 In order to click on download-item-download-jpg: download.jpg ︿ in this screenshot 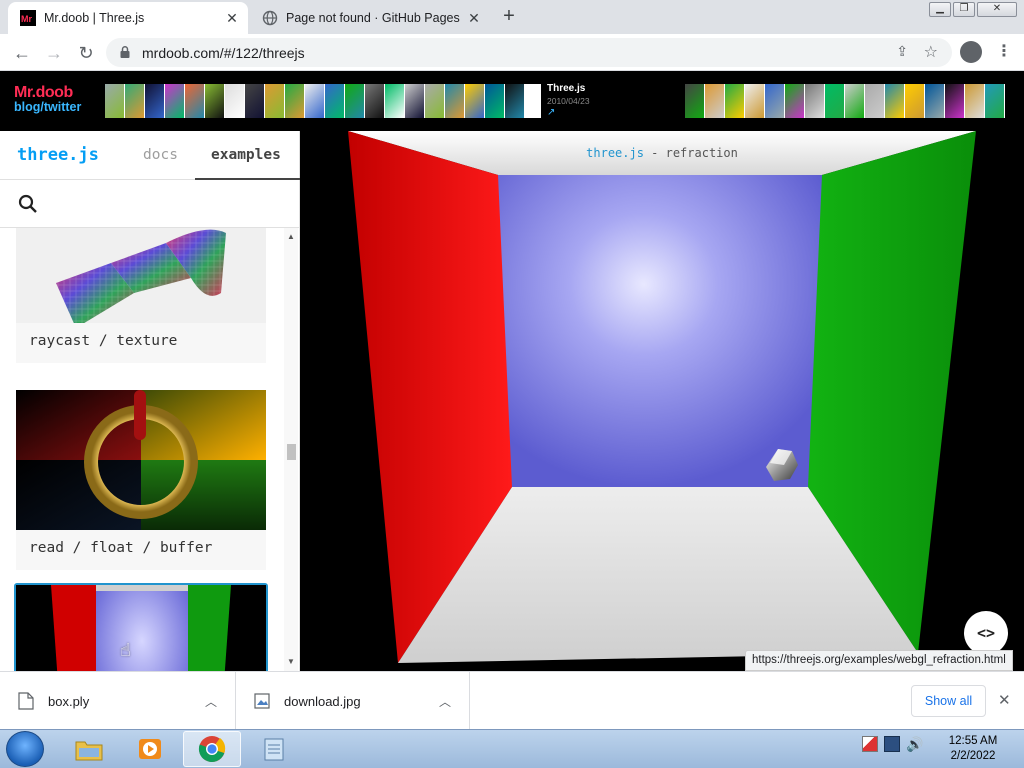, I will do `click(353, 701)`.